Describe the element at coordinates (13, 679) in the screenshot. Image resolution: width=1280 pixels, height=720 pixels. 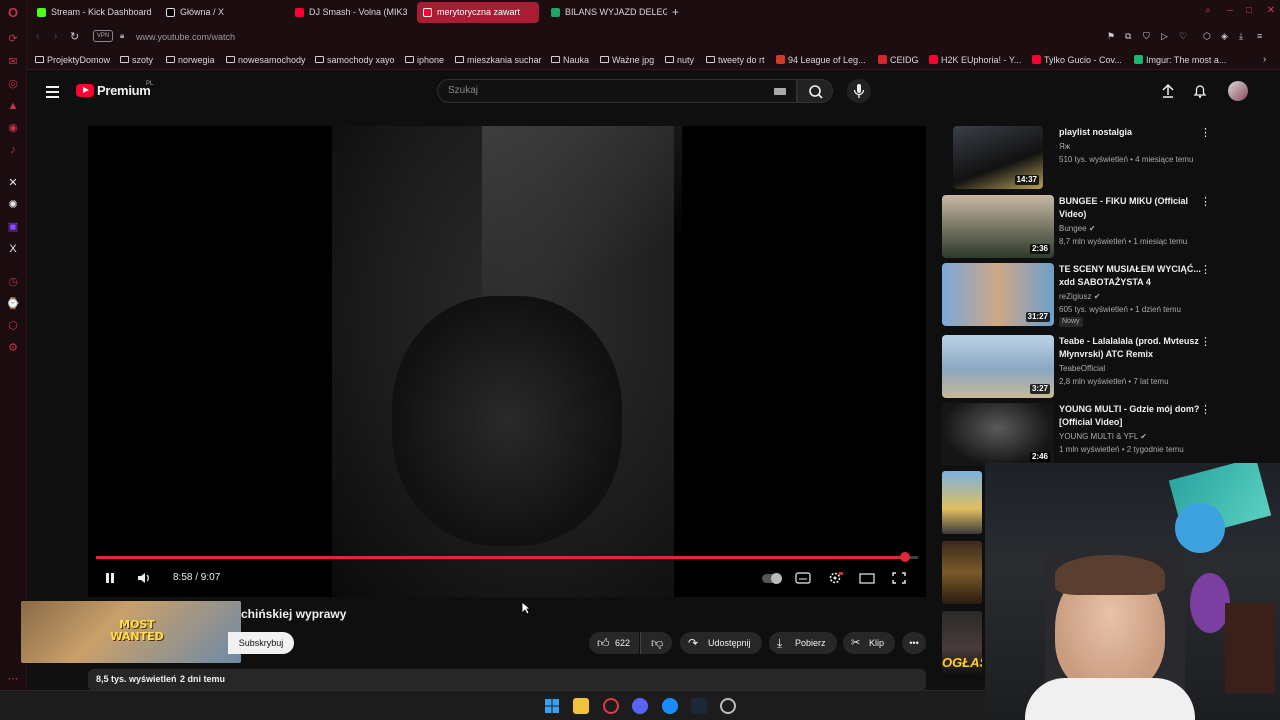
I see `more-sidebar-icon: ⋯` at that location.